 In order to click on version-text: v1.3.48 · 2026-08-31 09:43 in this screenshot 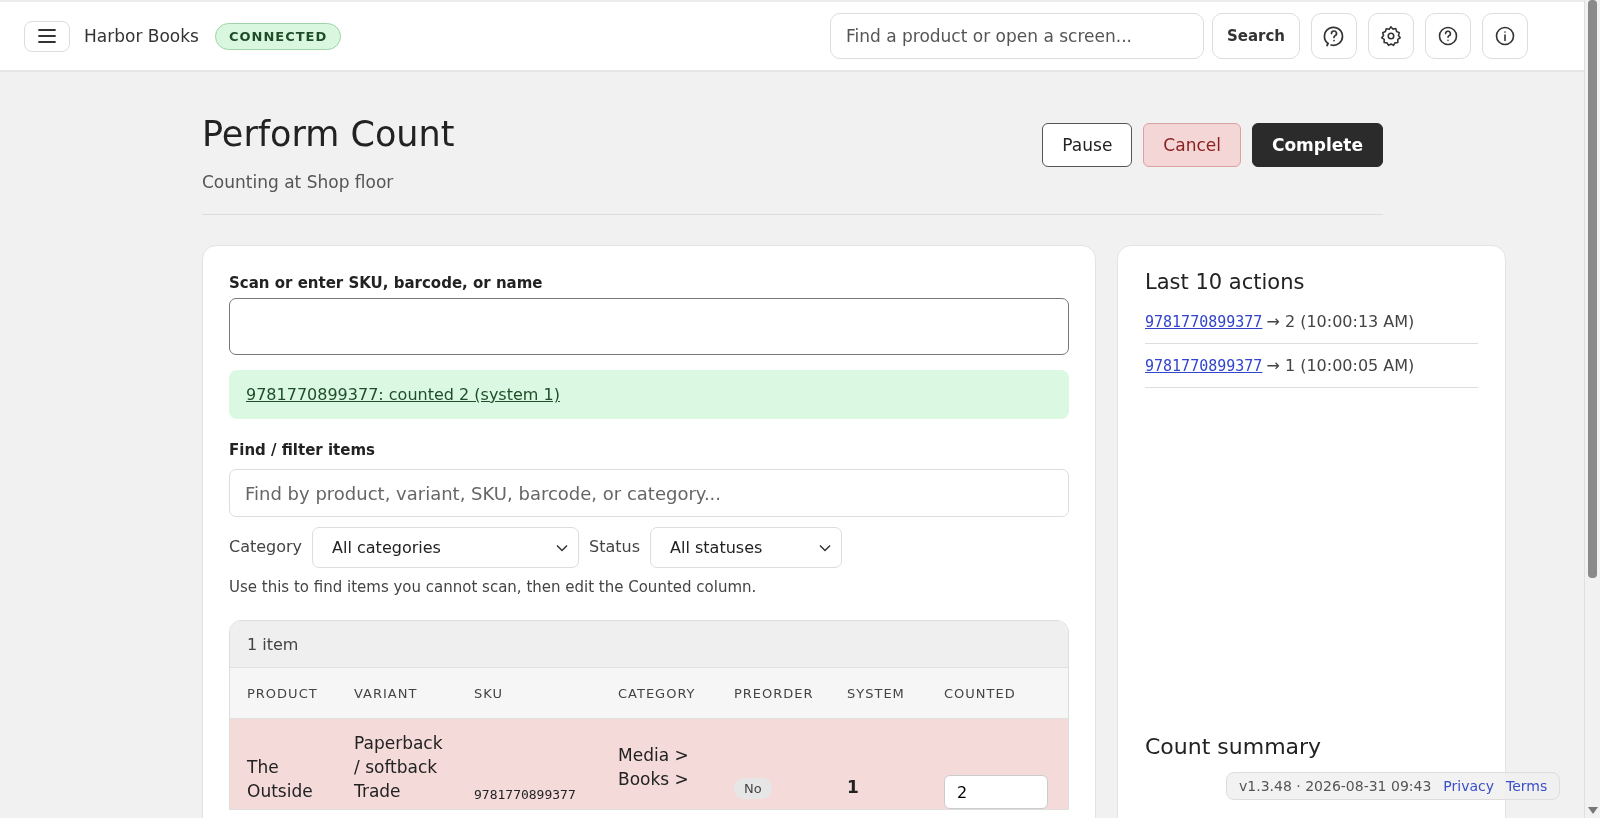, I will do `click(1335, 786)`.